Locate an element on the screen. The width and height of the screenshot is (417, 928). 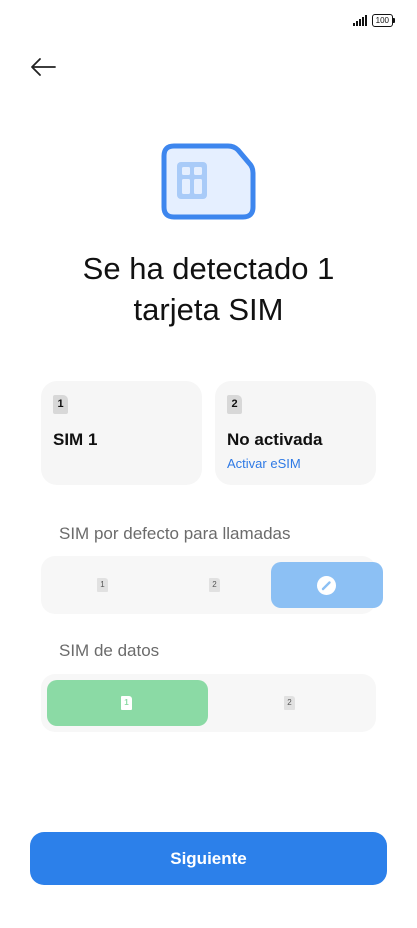
calls-sim-selector: 1 2 is located at coordinates (212, 585).